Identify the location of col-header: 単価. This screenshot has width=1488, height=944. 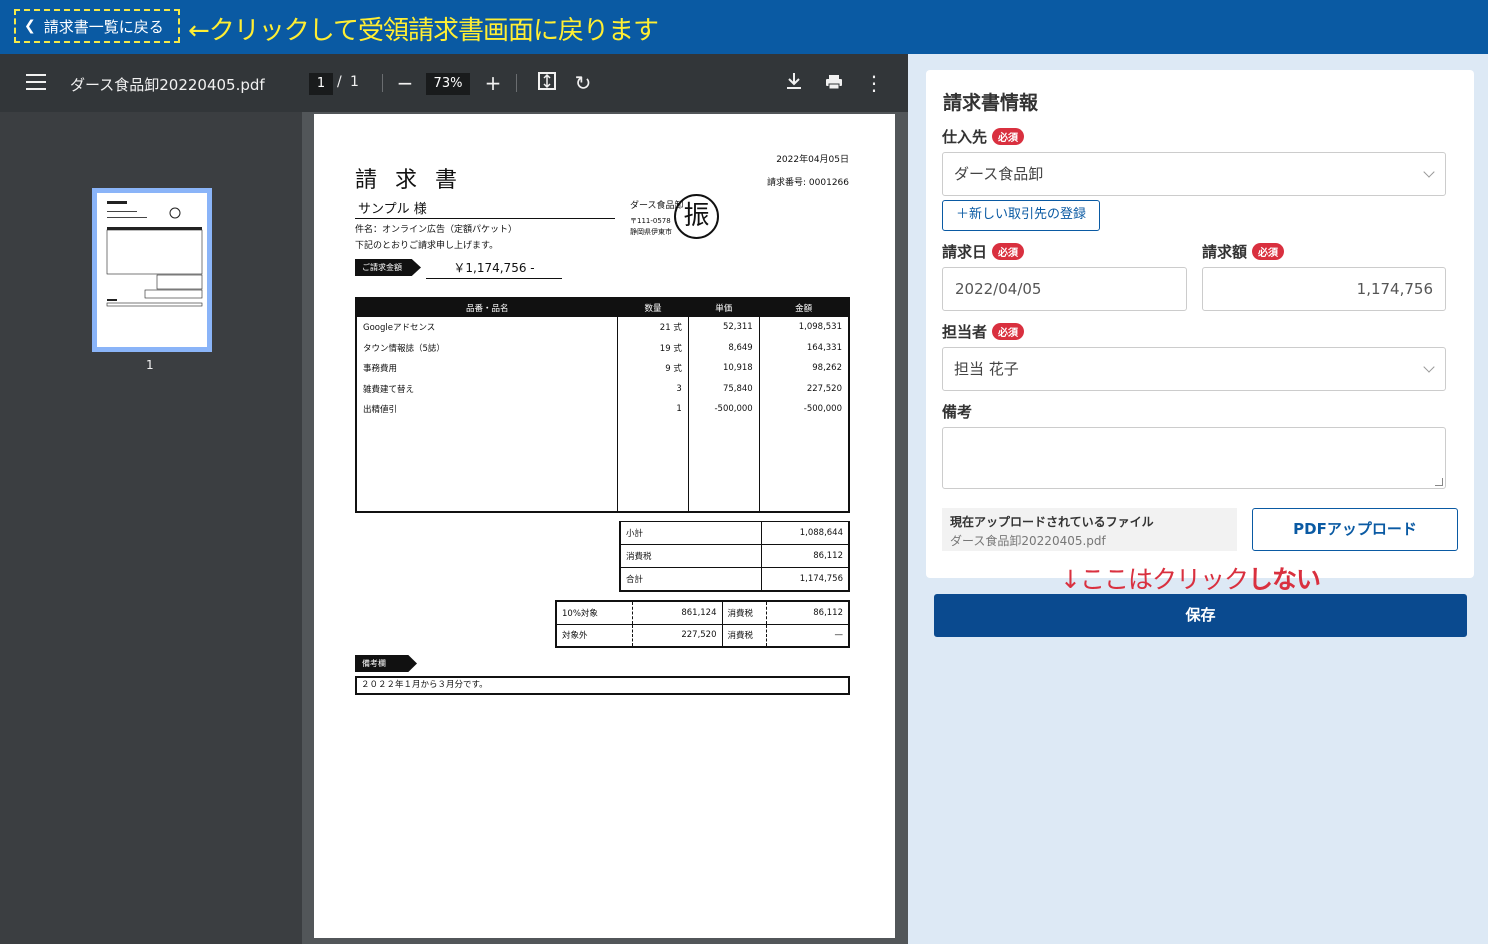
(724, 307).